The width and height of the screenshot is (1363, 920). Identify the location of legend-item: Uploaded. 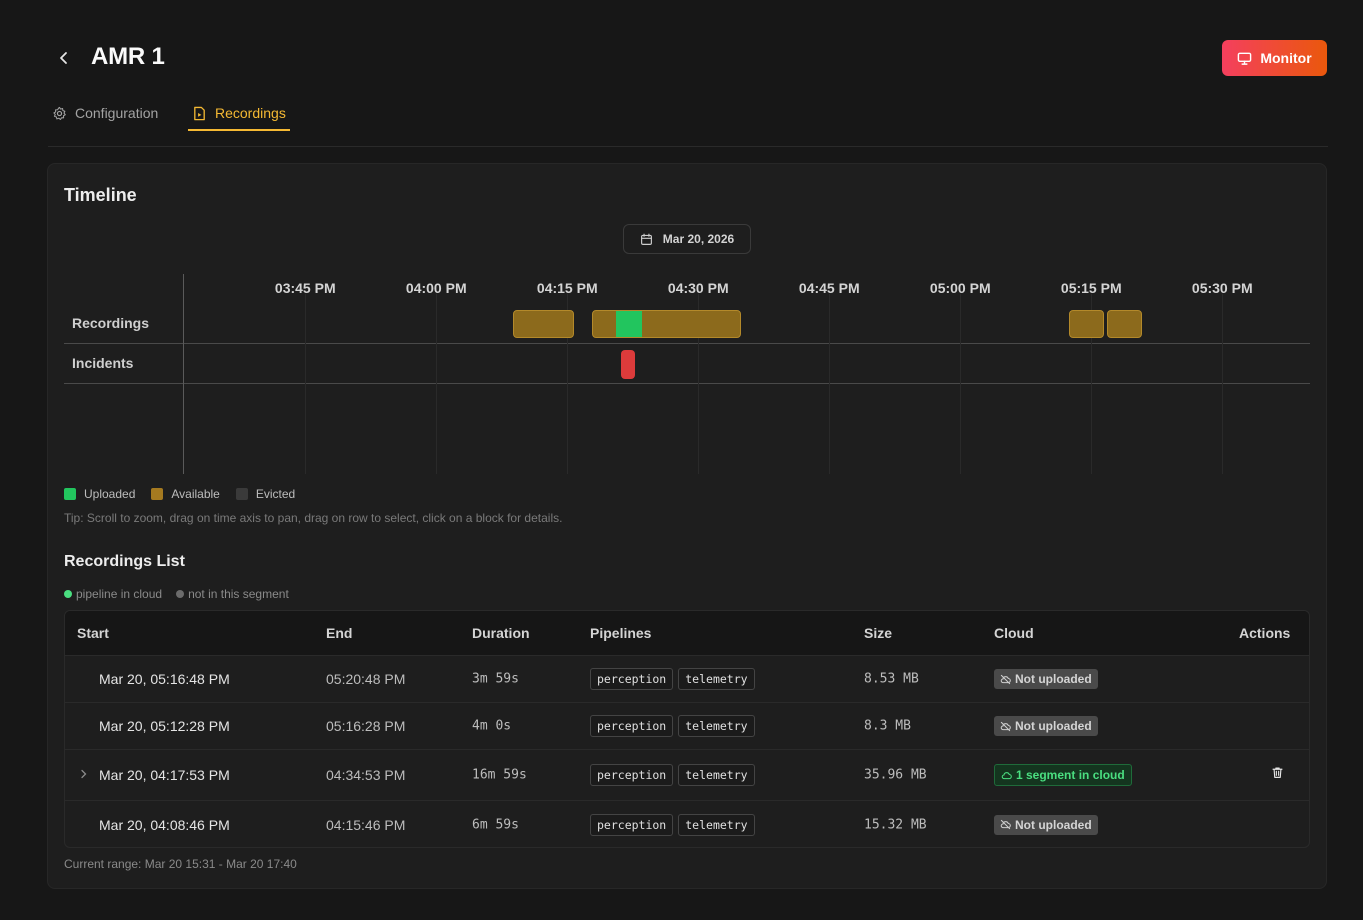
(99, 494).